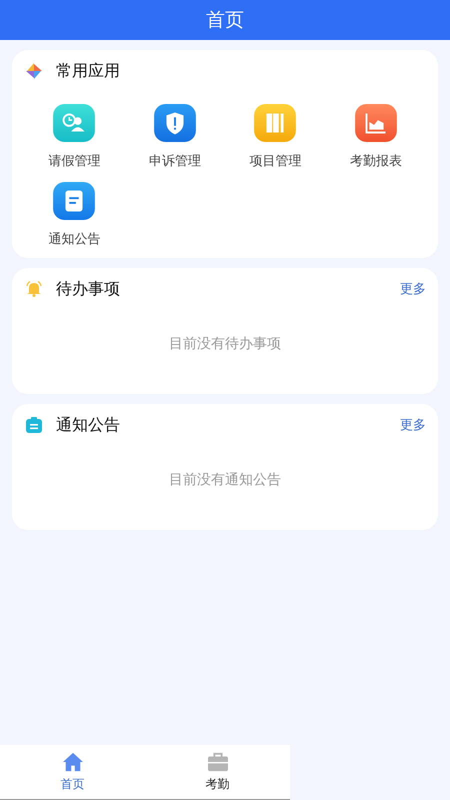 This screenshot has width=450, height=800. I want to click on nav-tab: 首页, so click(72, 772).